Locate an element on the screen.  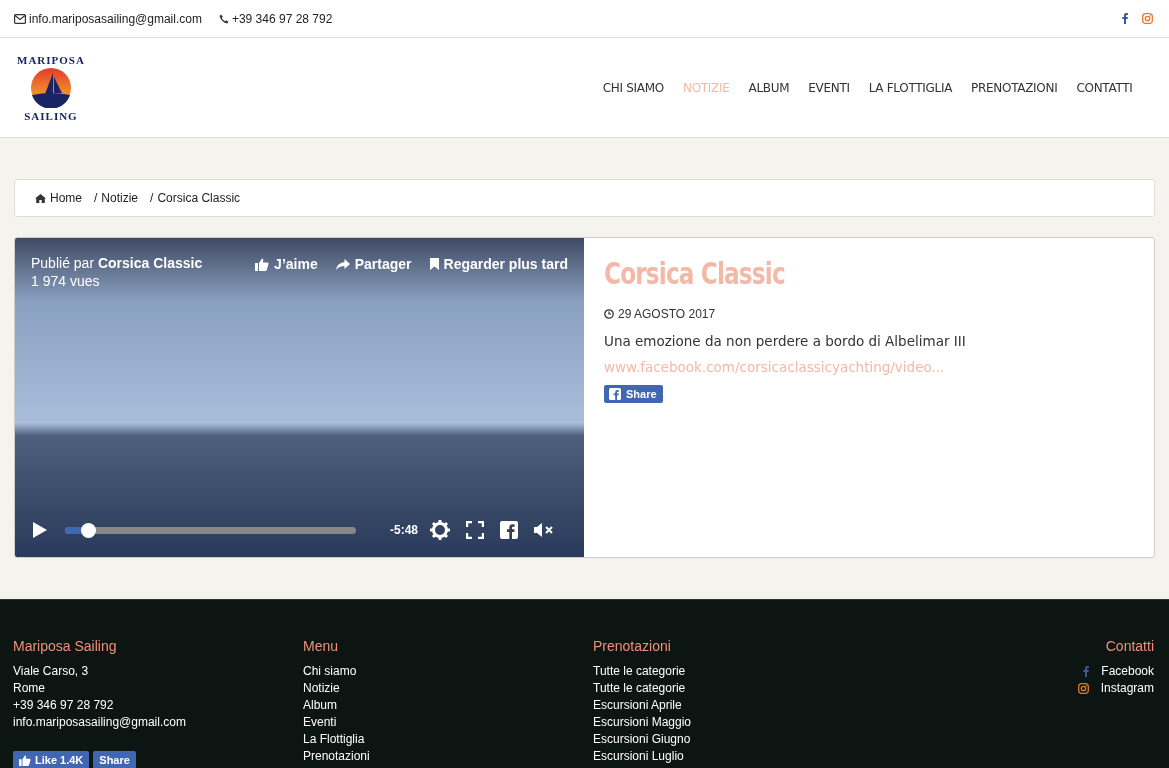
nav-link: EVENTI is located at coordinates (829, 87).